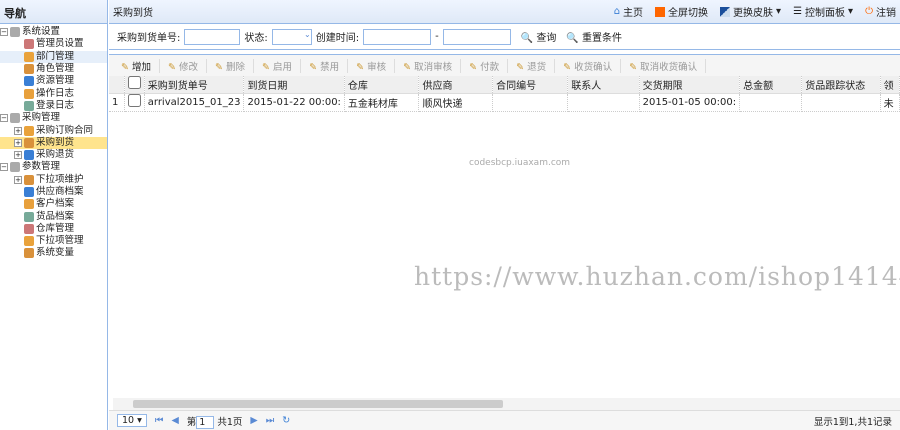 This screenshot has width=900, height=430. Describe the element at coordinates (278, 65) in the screenshot. I see `toolbar-button: ✎ 启用` at that location.